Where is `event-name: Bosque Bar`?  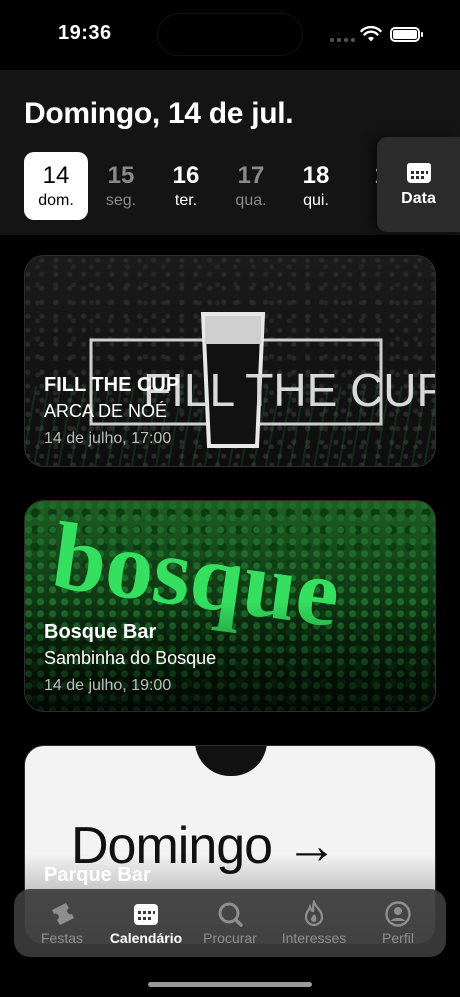 event-name: Bosque Bar is located at coordinates (100, 632).